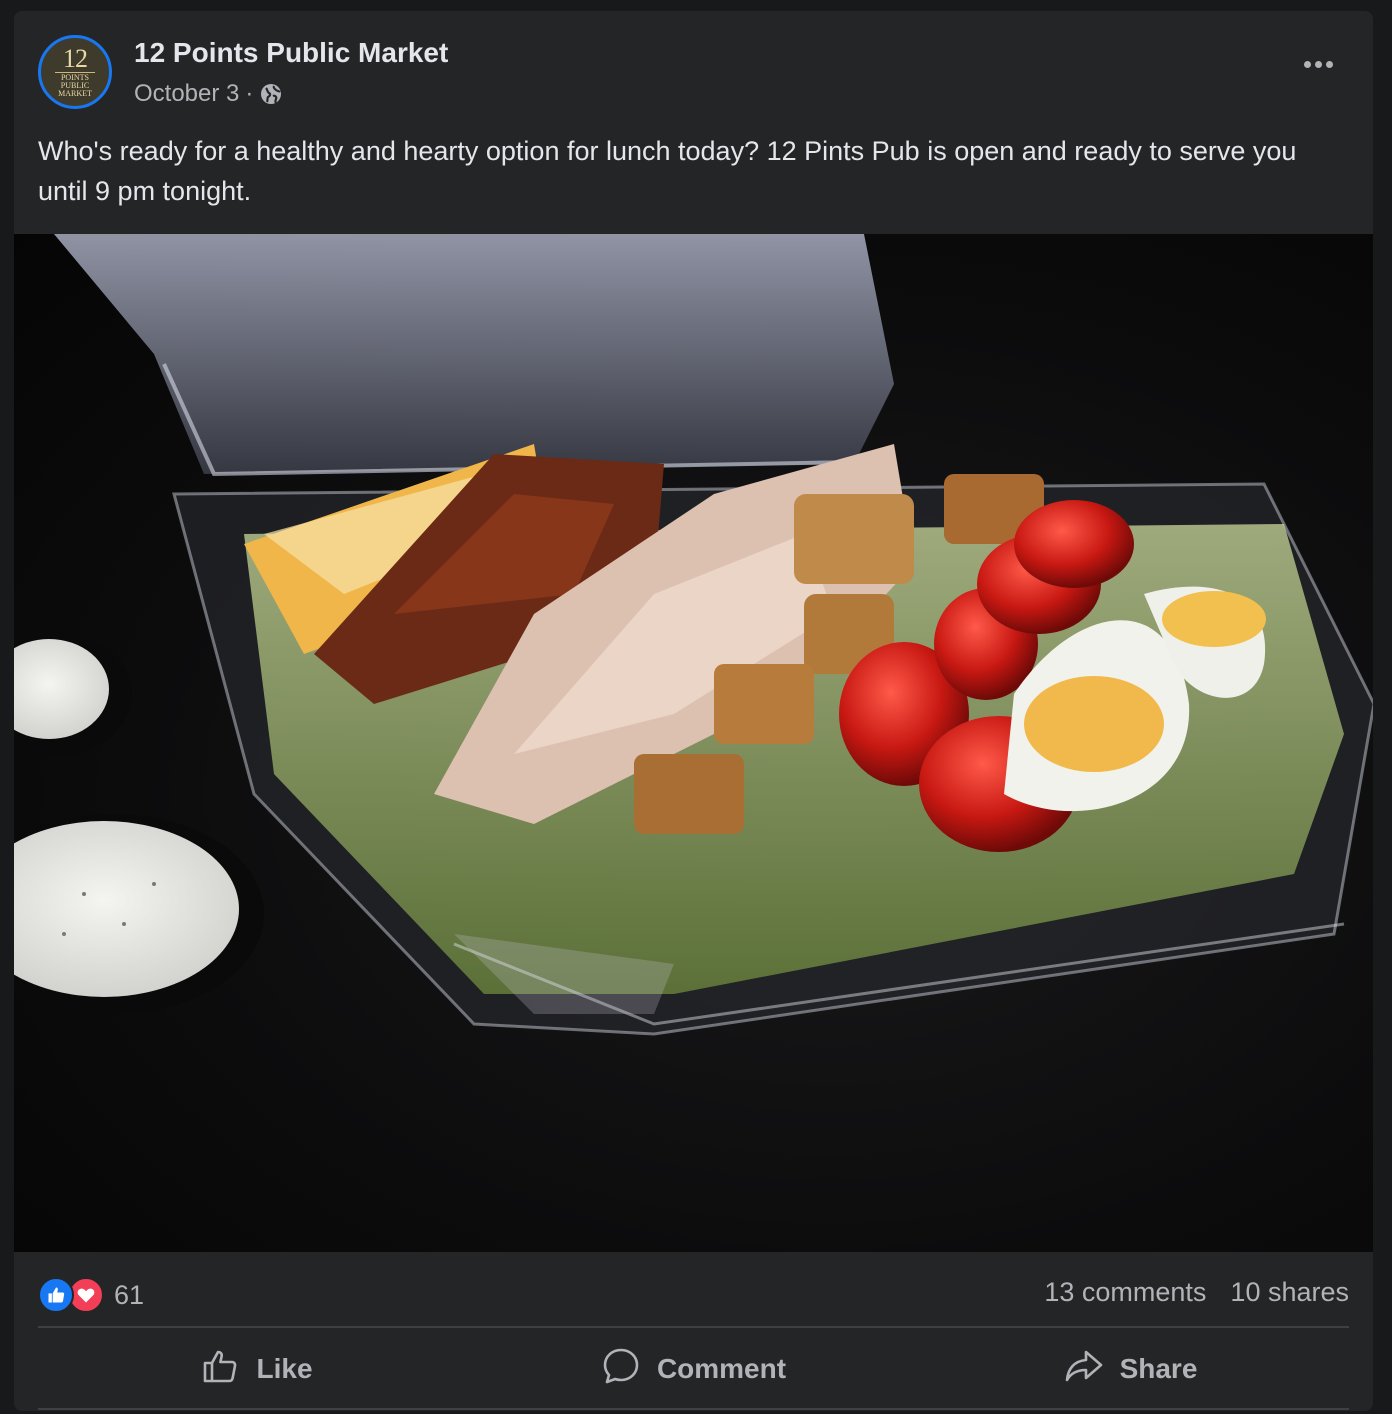 The height and width of the screenshot is (1414, 1392). What do you see at coordinates (271, 94) in the screenshot?
I see `globe-icon` at bounding box center [271, 94].